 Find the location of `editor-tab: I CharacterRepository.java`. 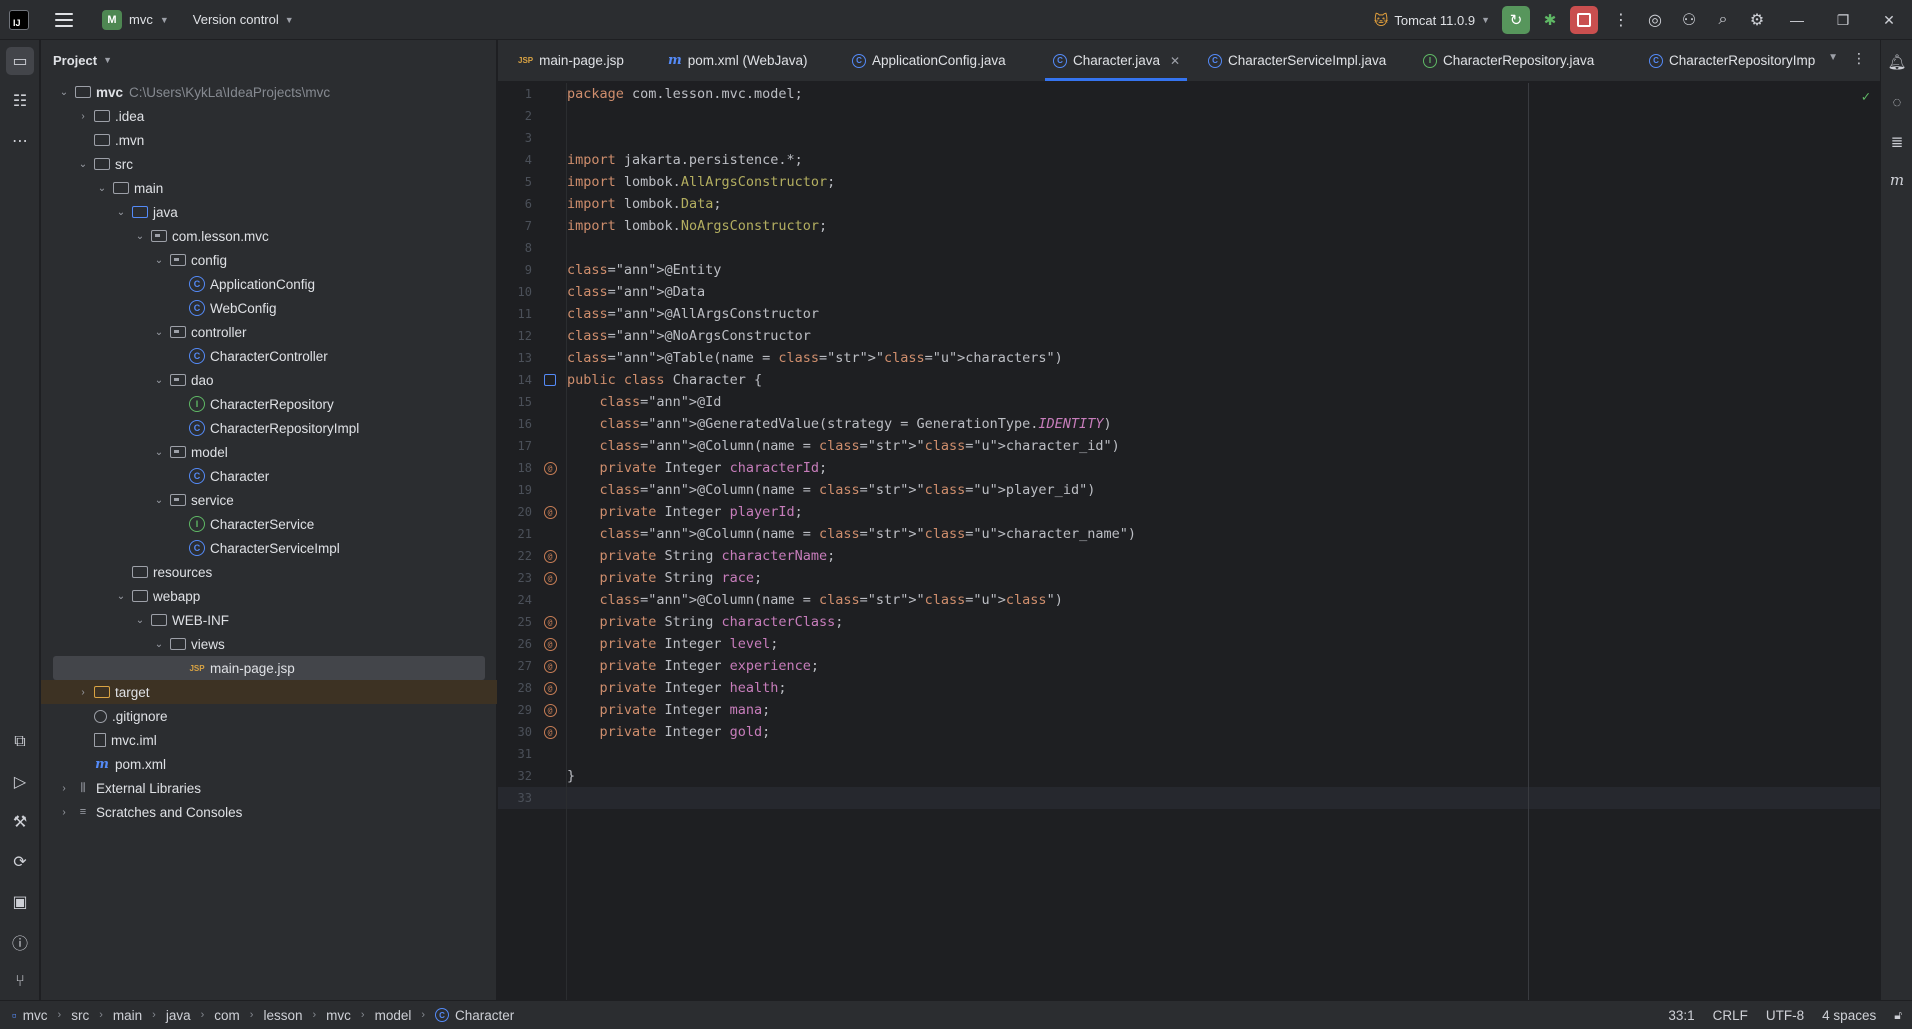

editor-tab: I CharacterRepository.java is located at coordinates (1518, 60).